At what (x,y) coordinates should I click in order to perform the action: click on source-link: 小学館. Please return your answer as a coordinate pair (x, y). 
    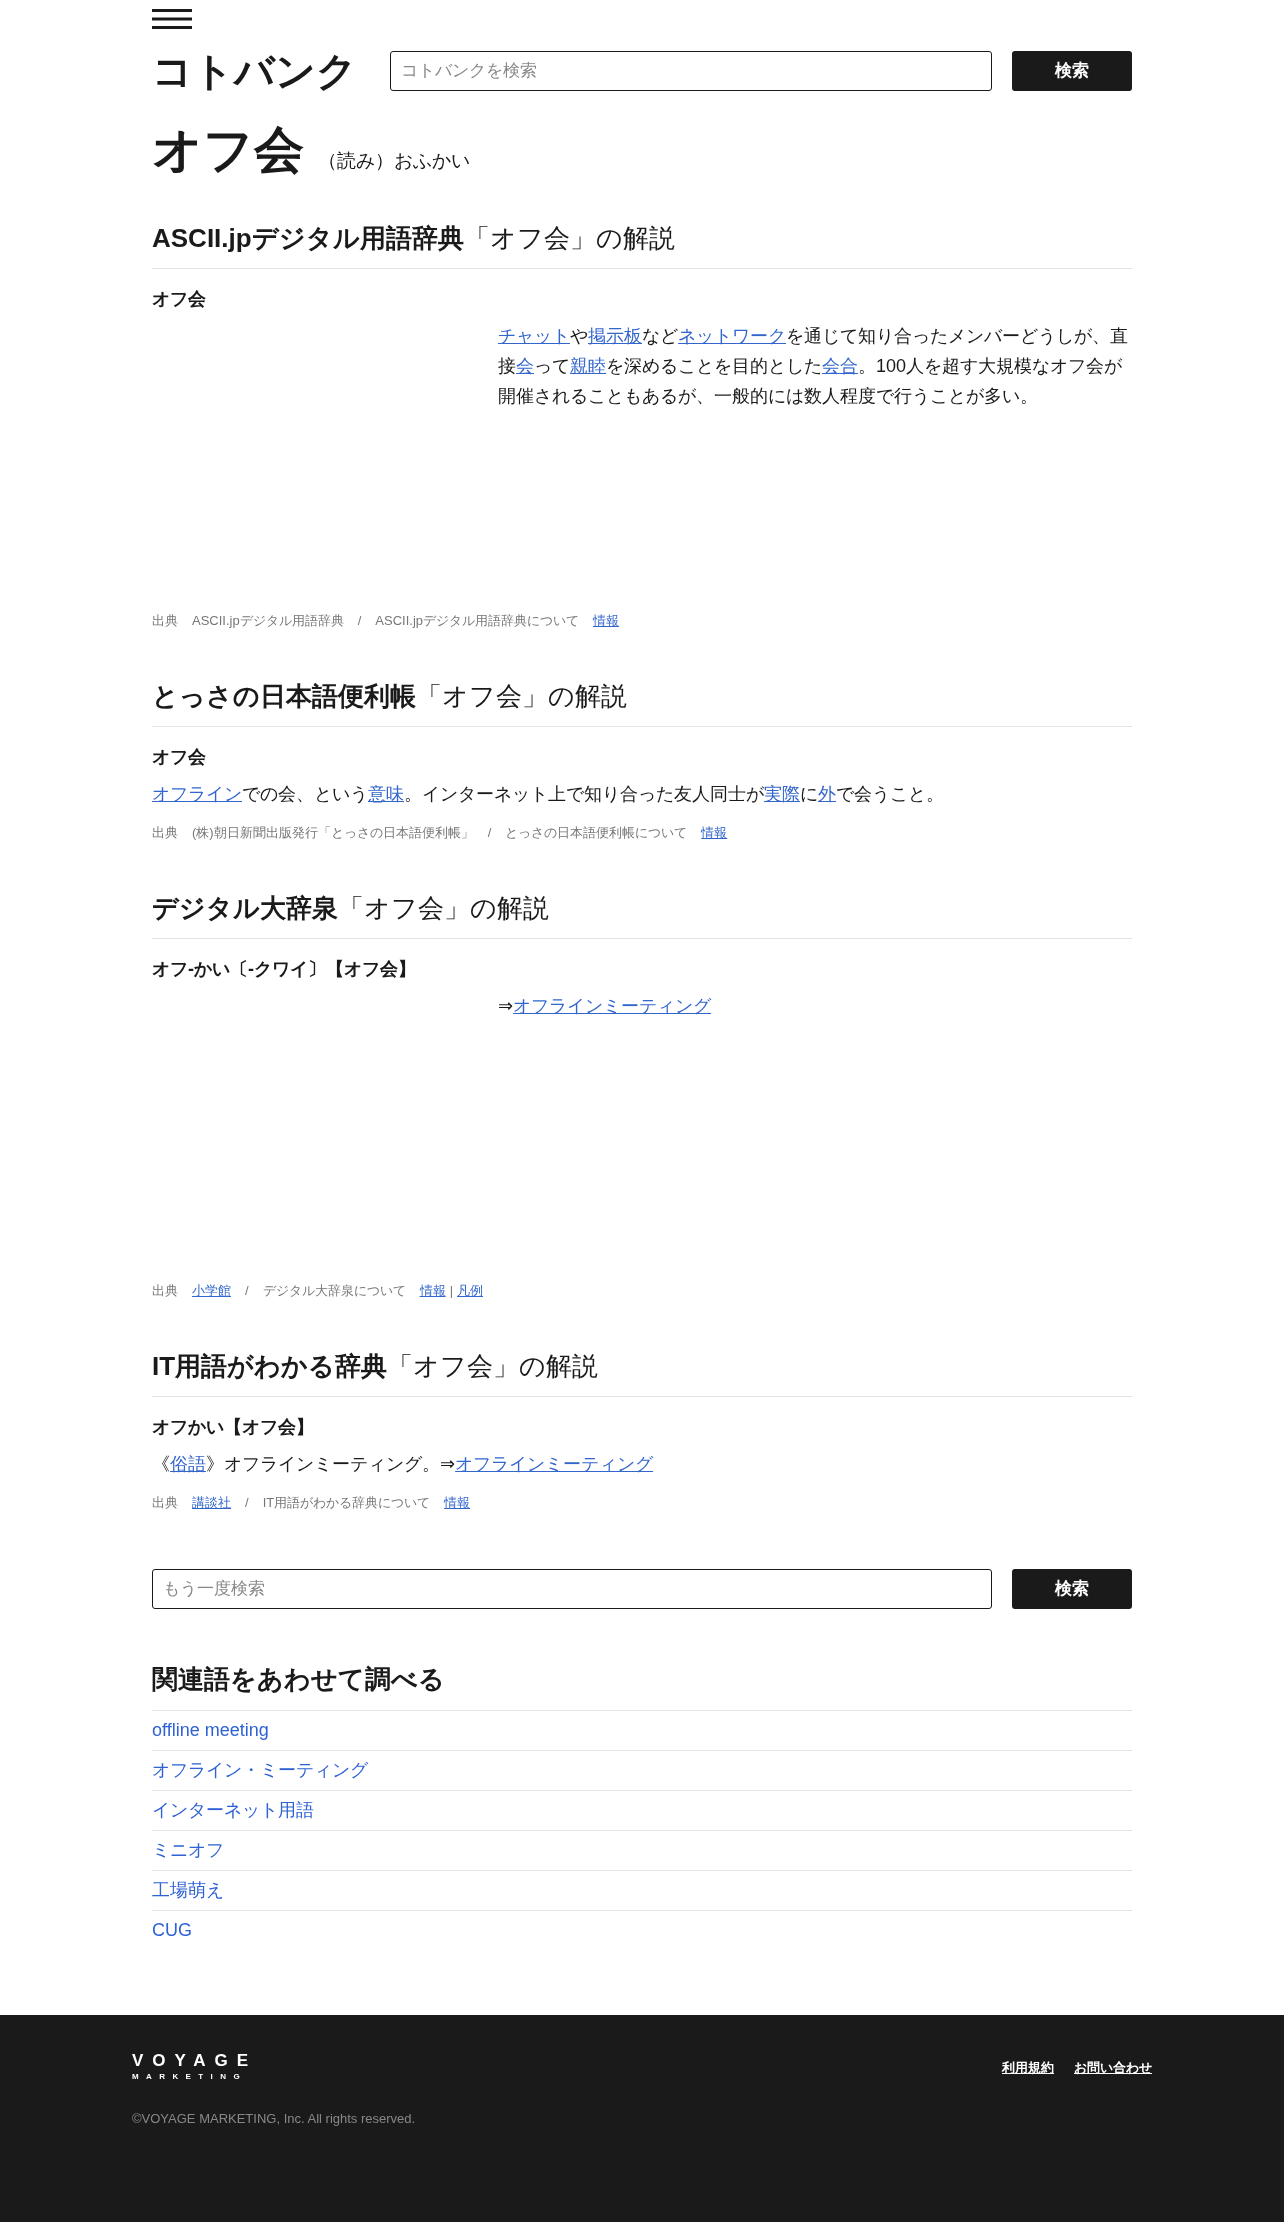
    Looking at the image, I should click on (211, 1291).